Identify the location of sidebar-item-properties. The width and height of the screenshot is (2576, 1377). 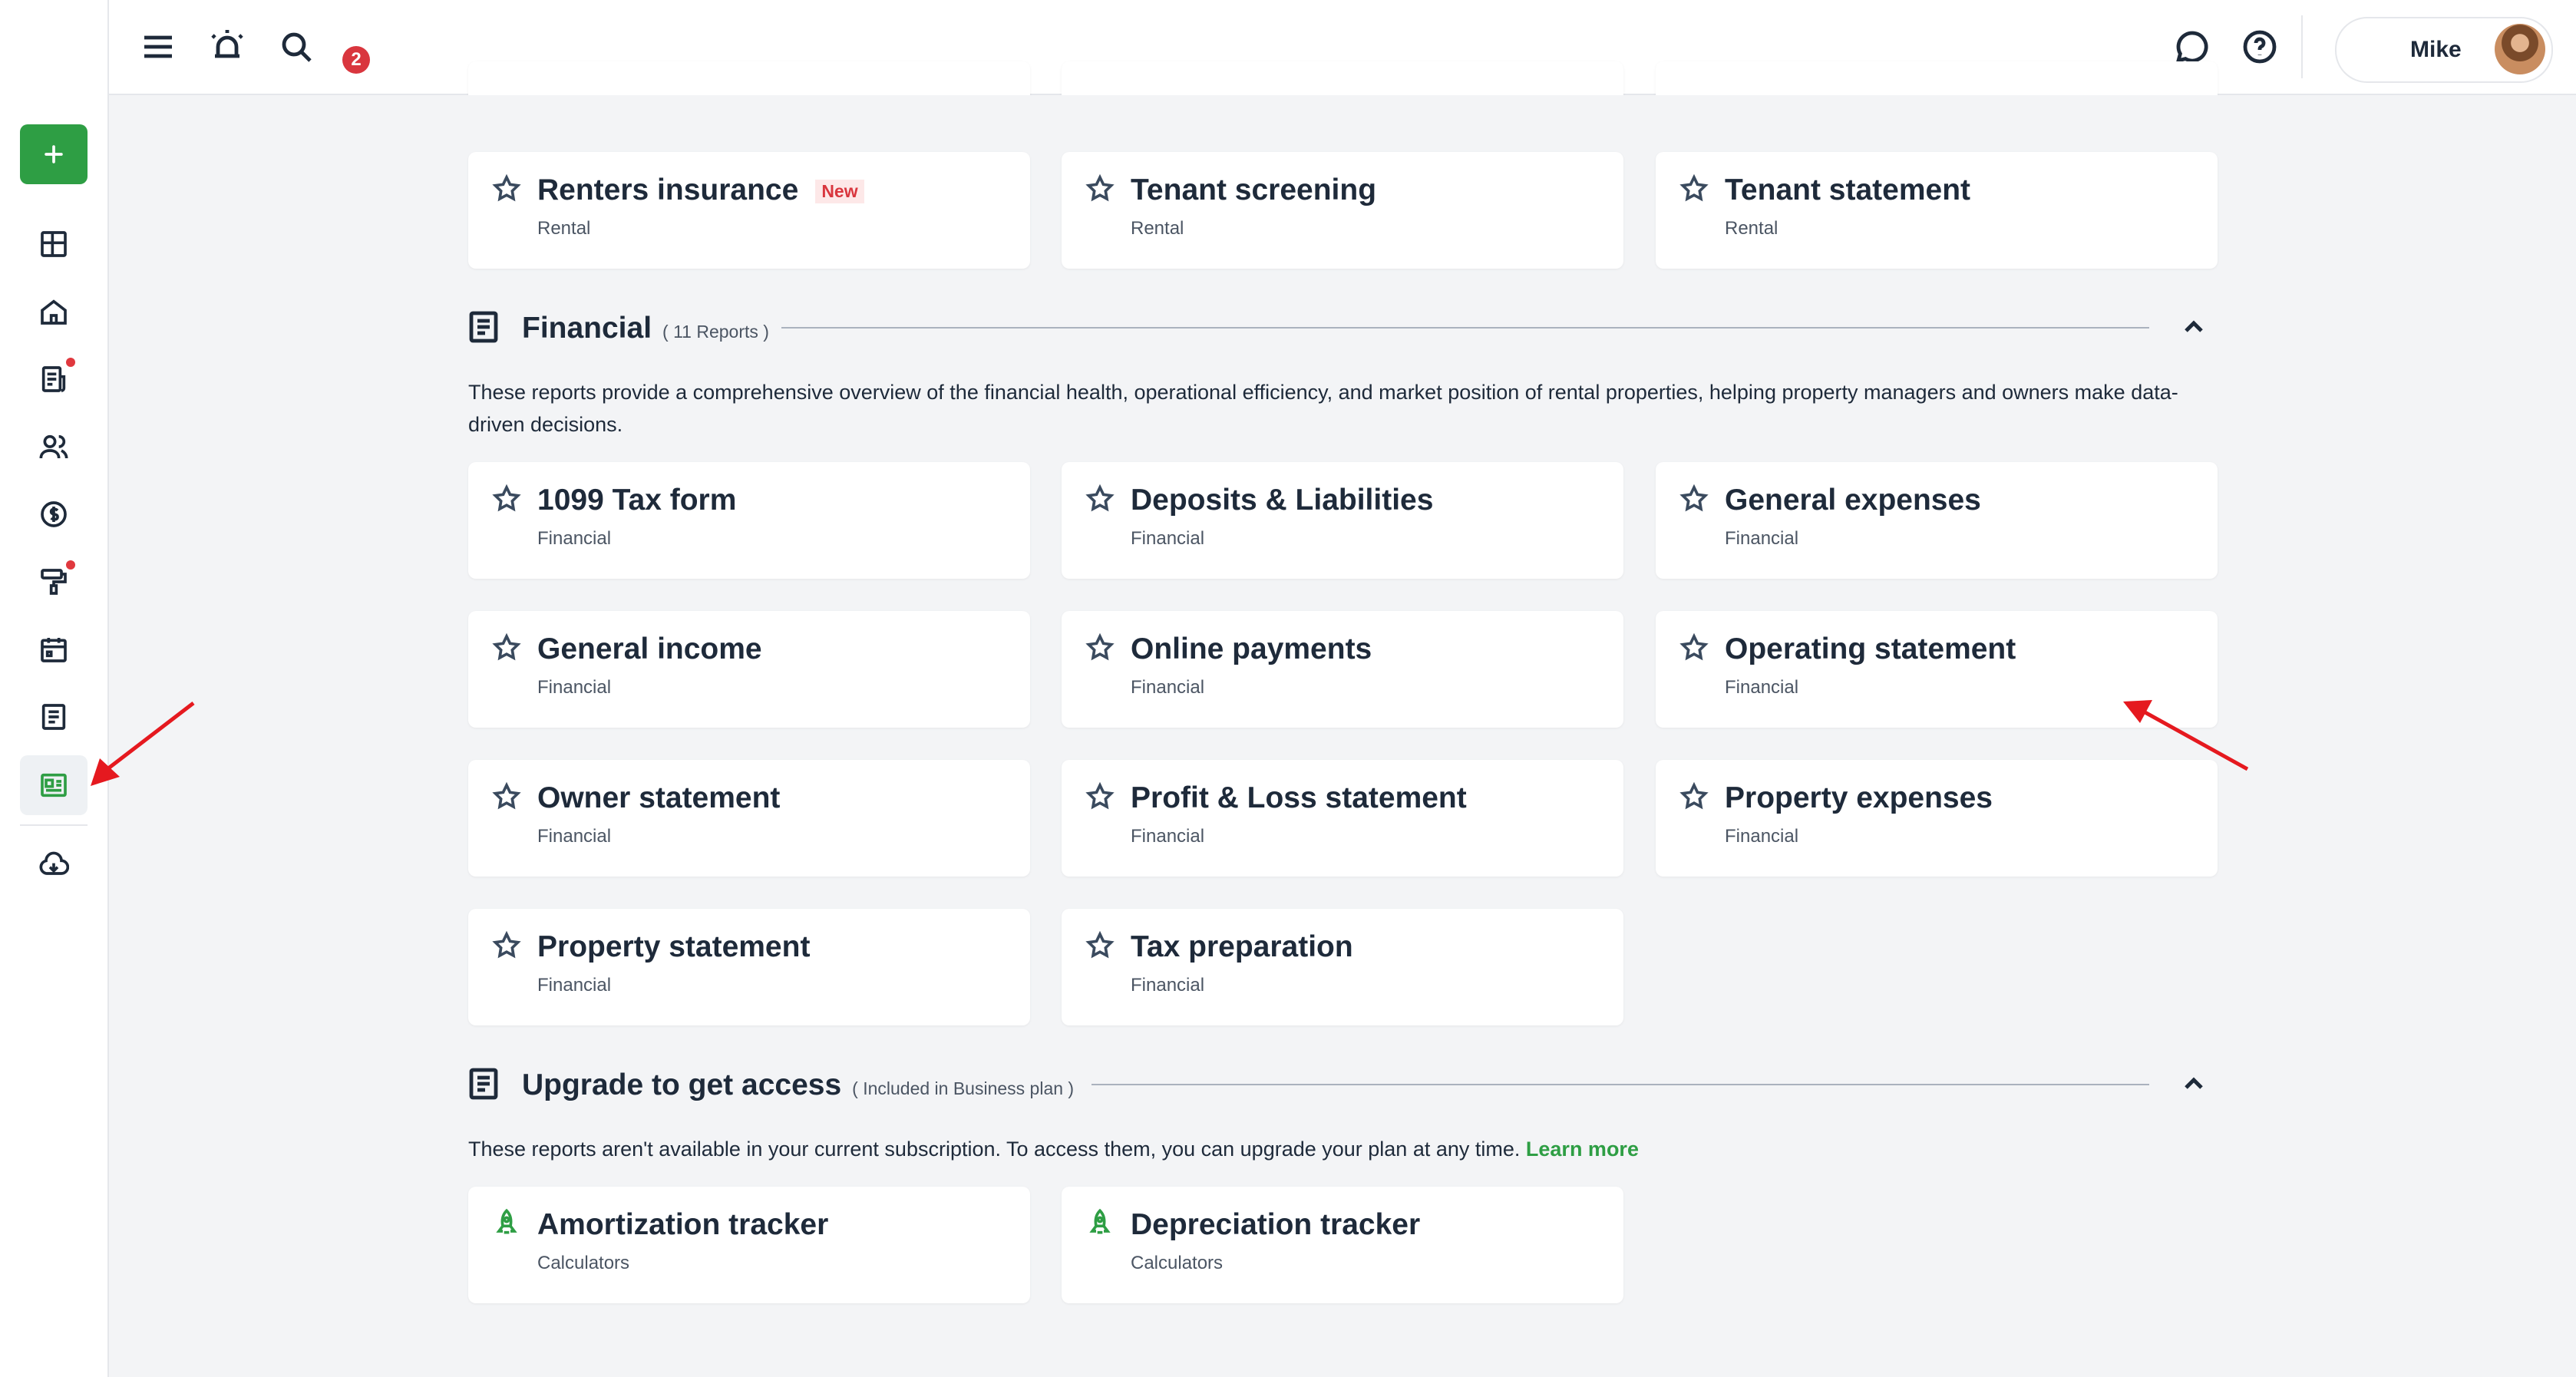
(54, 312).